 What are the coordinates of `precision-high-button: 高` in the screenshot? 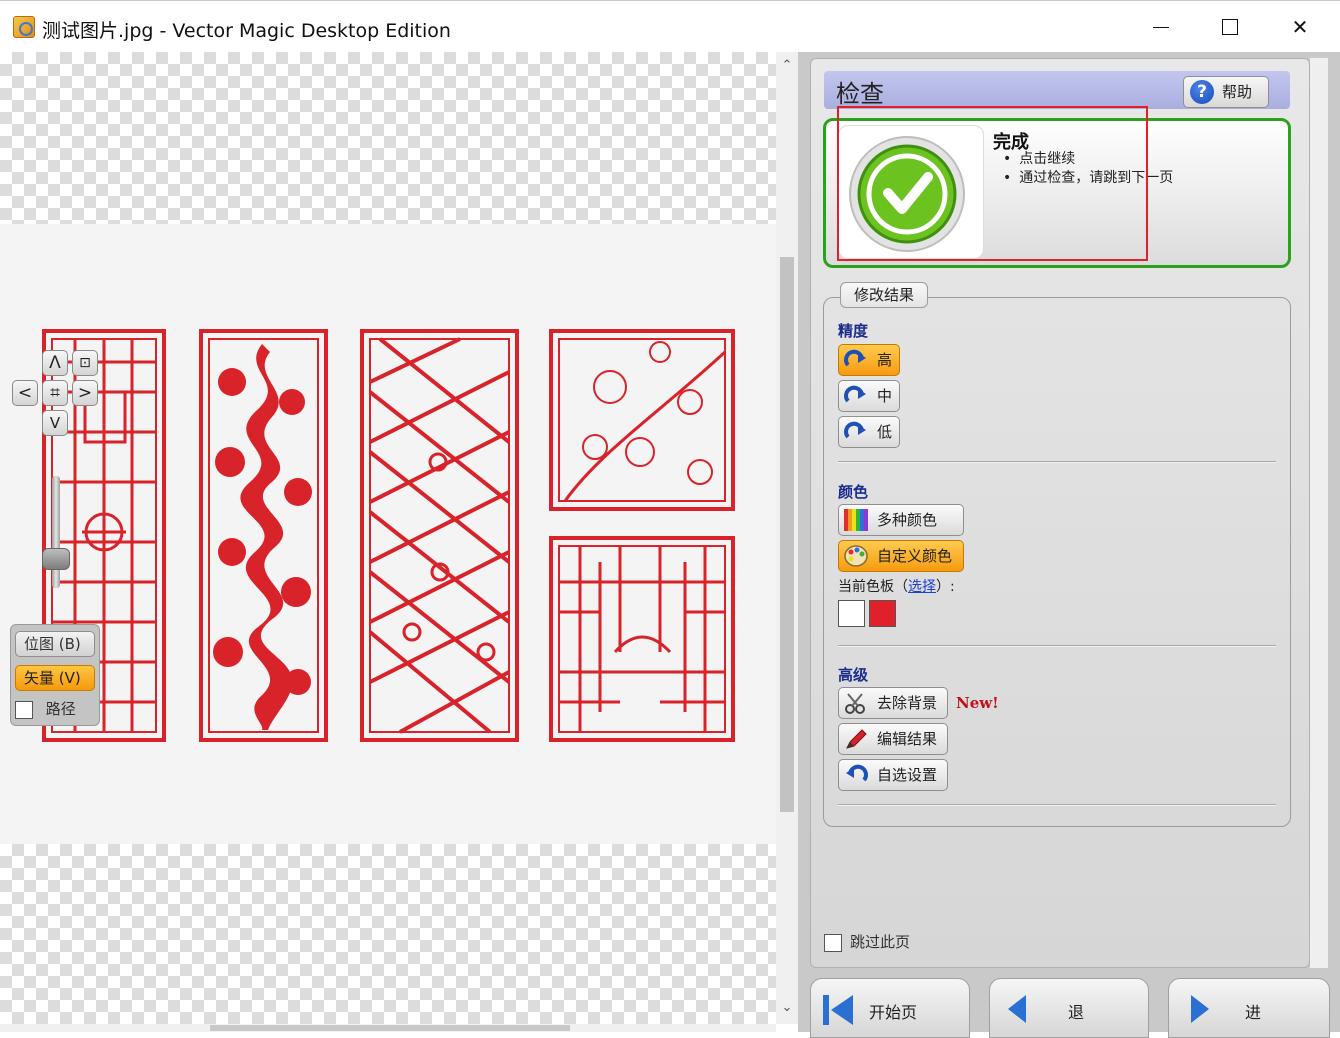 It's located at (869, 360).